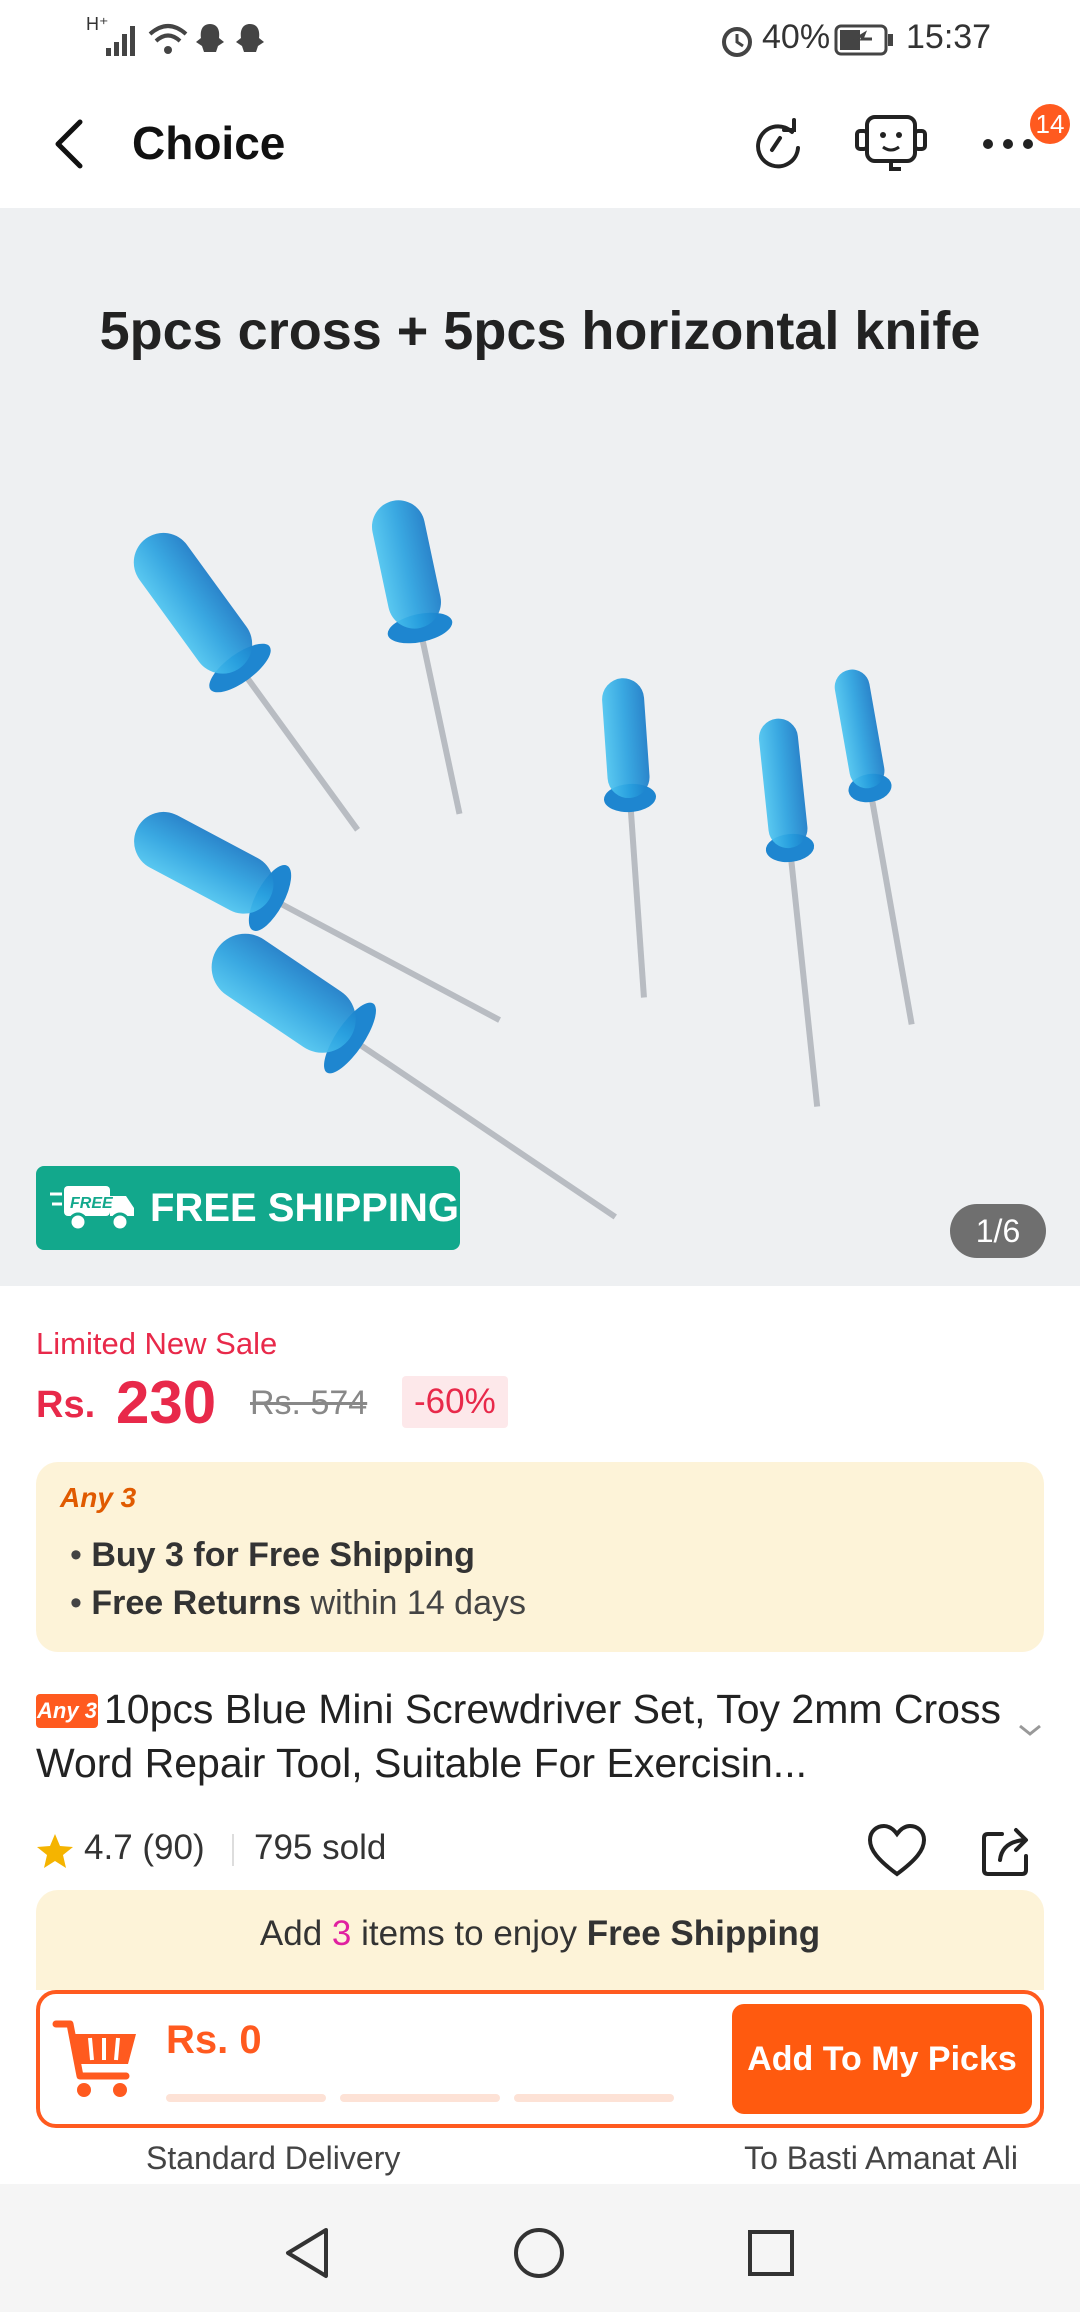 The image size is (1080, 2312). I want to click on heart-icon, so click(897, 1850).